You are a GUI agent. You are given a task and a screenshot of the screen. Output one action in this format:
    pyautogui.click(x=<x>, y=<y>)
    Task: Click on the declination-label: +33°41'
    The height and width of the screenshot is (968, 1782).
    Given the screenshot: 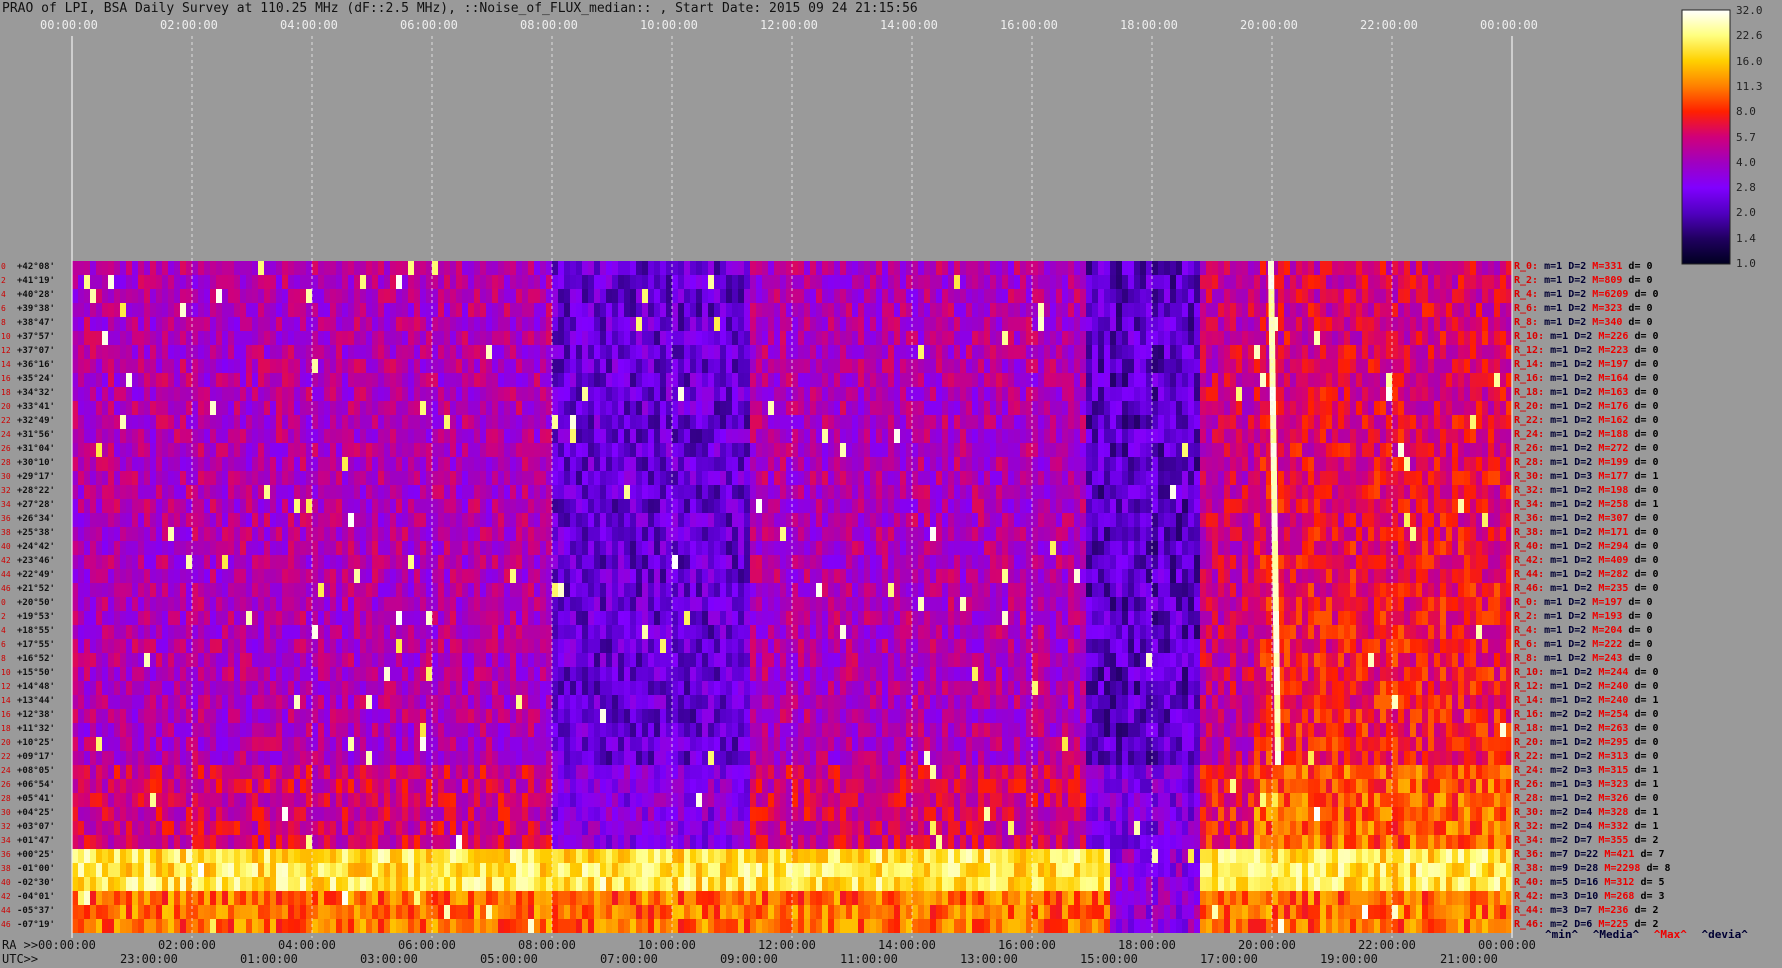 What is the action you would take?
    pyautogui.click(x=36, y=407)
    